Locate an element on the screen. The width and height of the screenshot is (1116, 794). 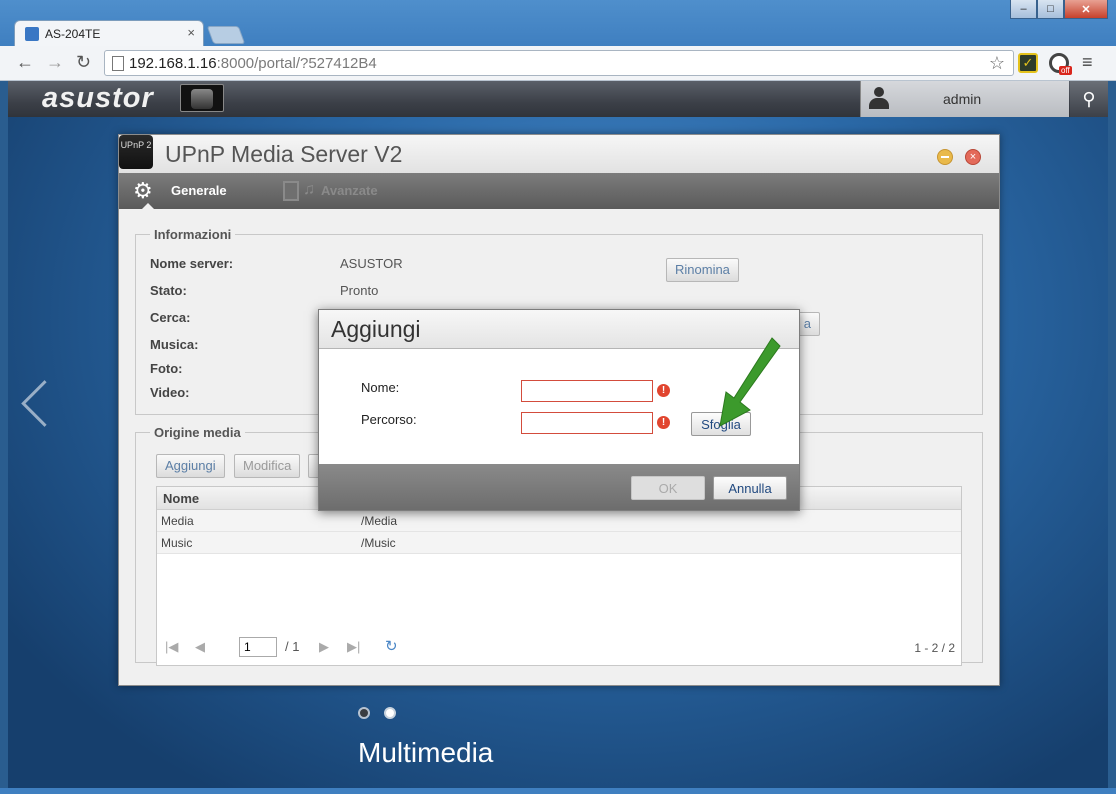
table-row: Music /Music is located at coordinates (559, 543).